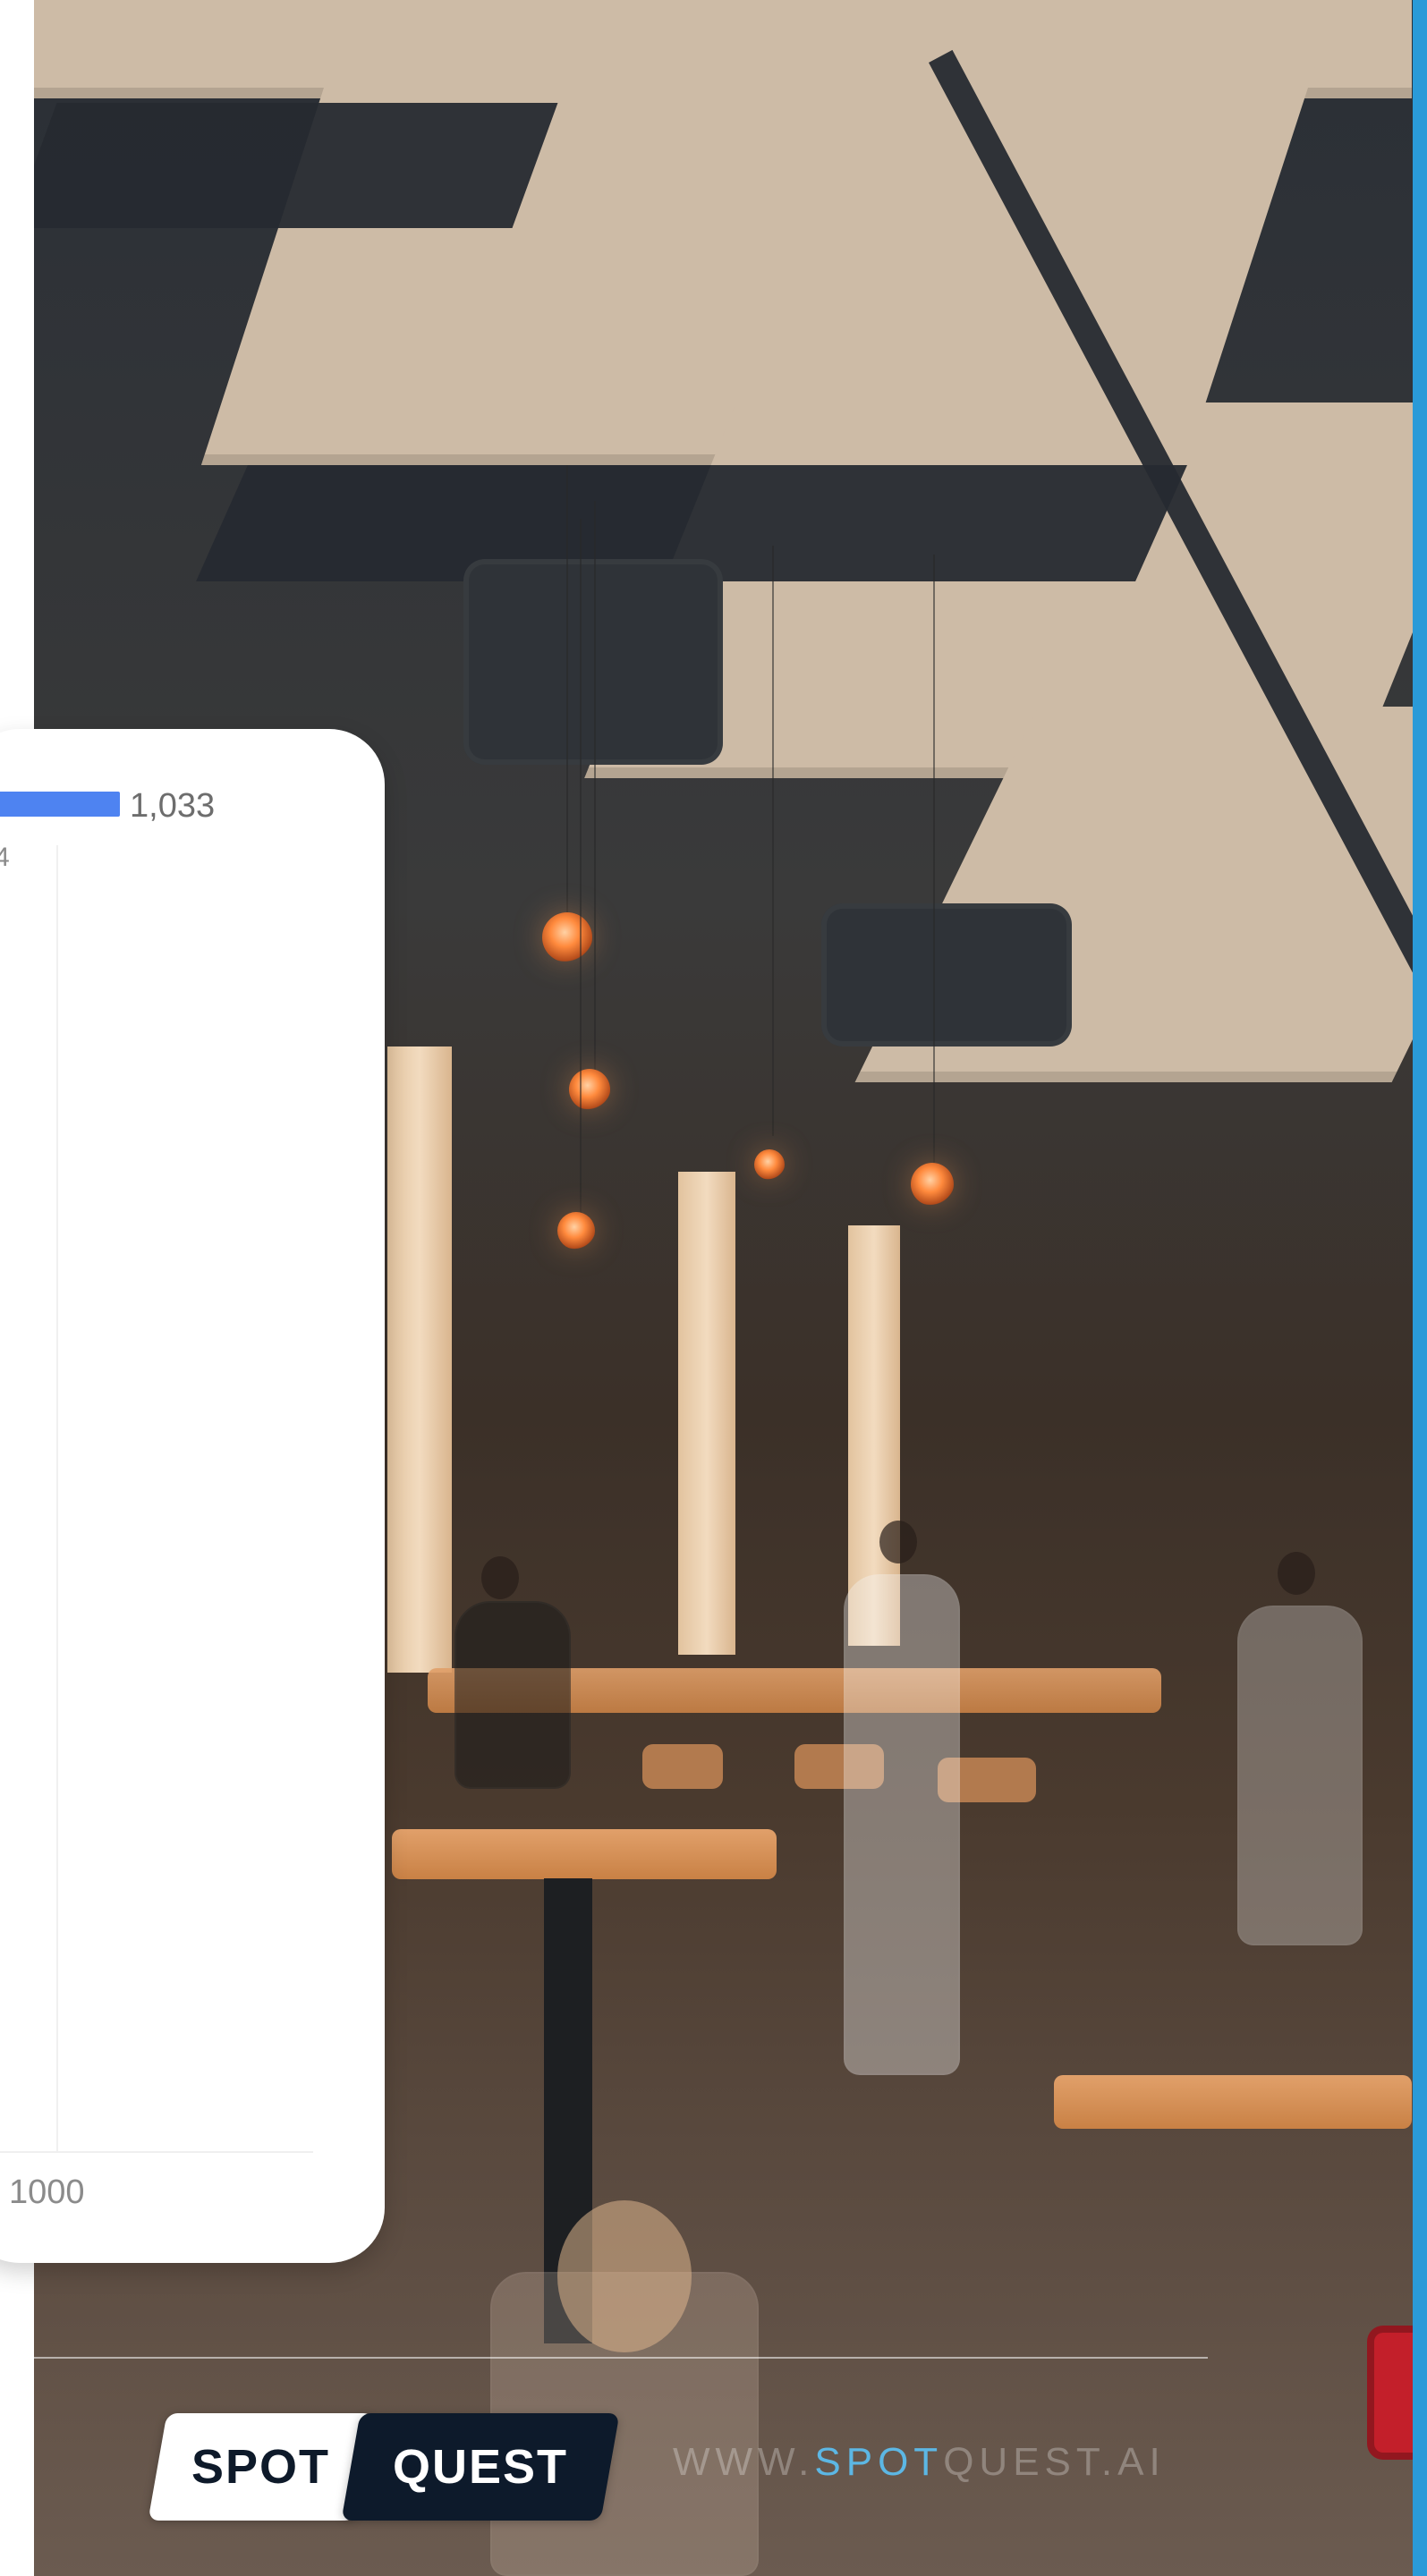  Describe the element at coordinates (173, 806) in the screenshot. I see `bar-value-label: 1,033` at that location.